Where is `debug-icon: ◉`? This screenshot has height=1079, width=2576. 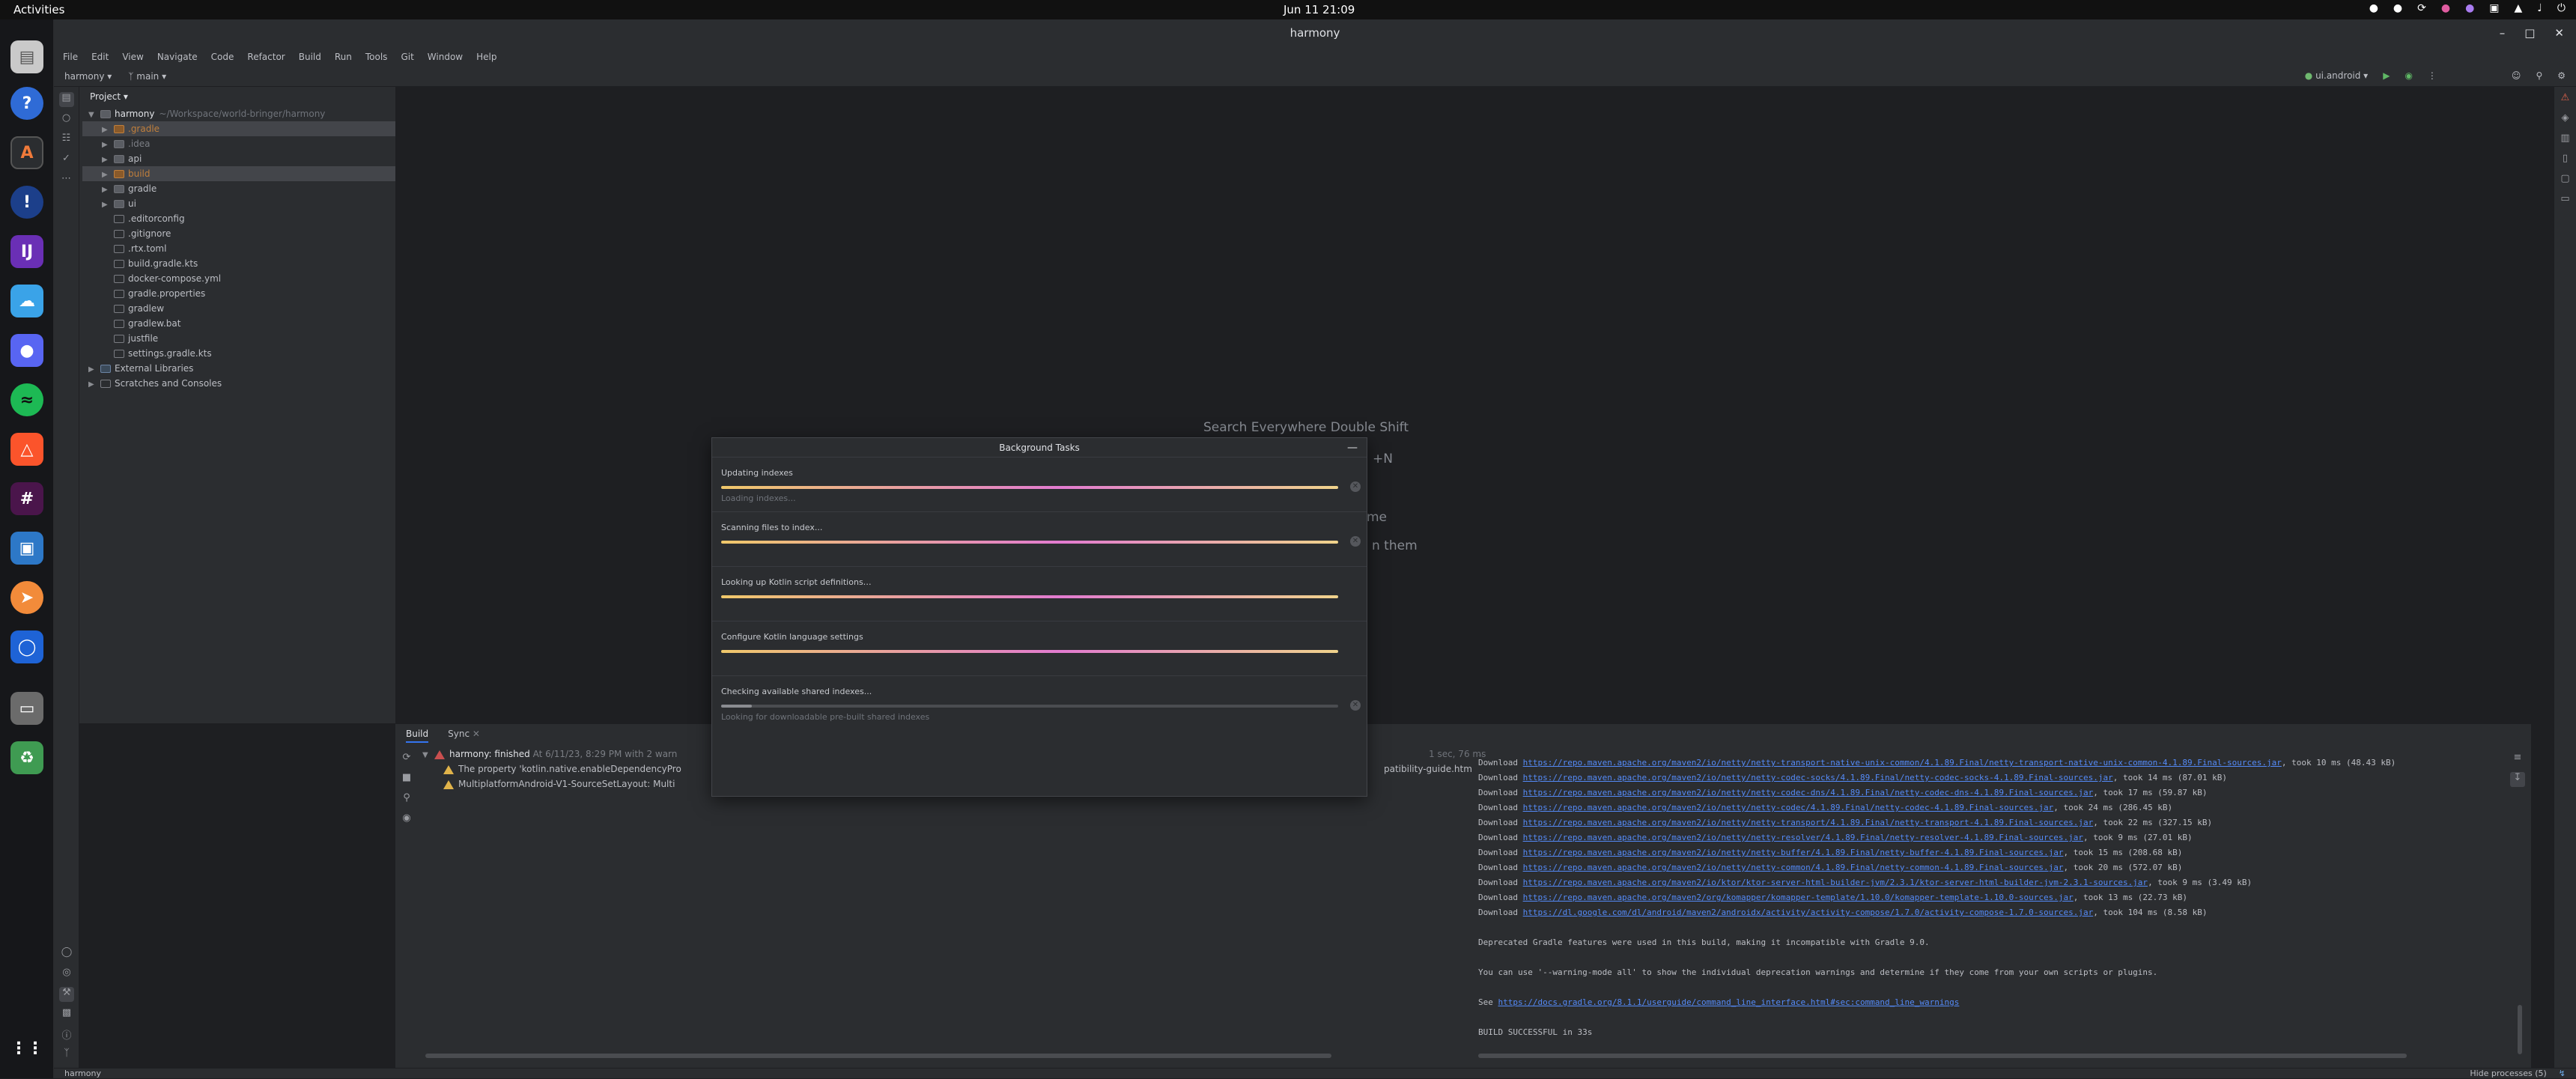
debug-icon: ◉ is located at coordinates (2408, 75).